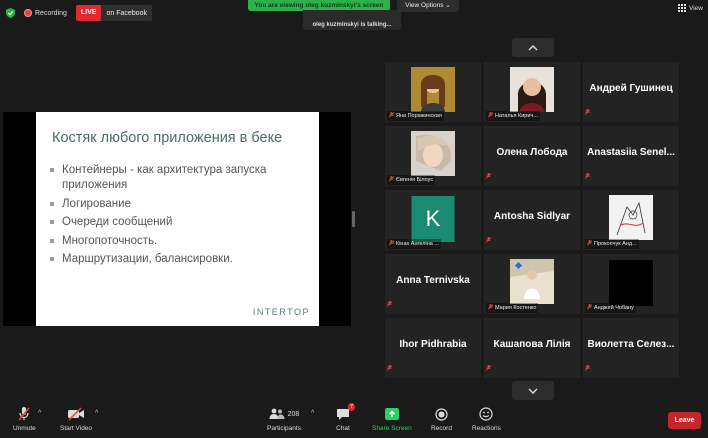  What do you see at coordinates (486, 414) in the screenshot?
I see `smiley-icon` at bounding box center [486, 414].